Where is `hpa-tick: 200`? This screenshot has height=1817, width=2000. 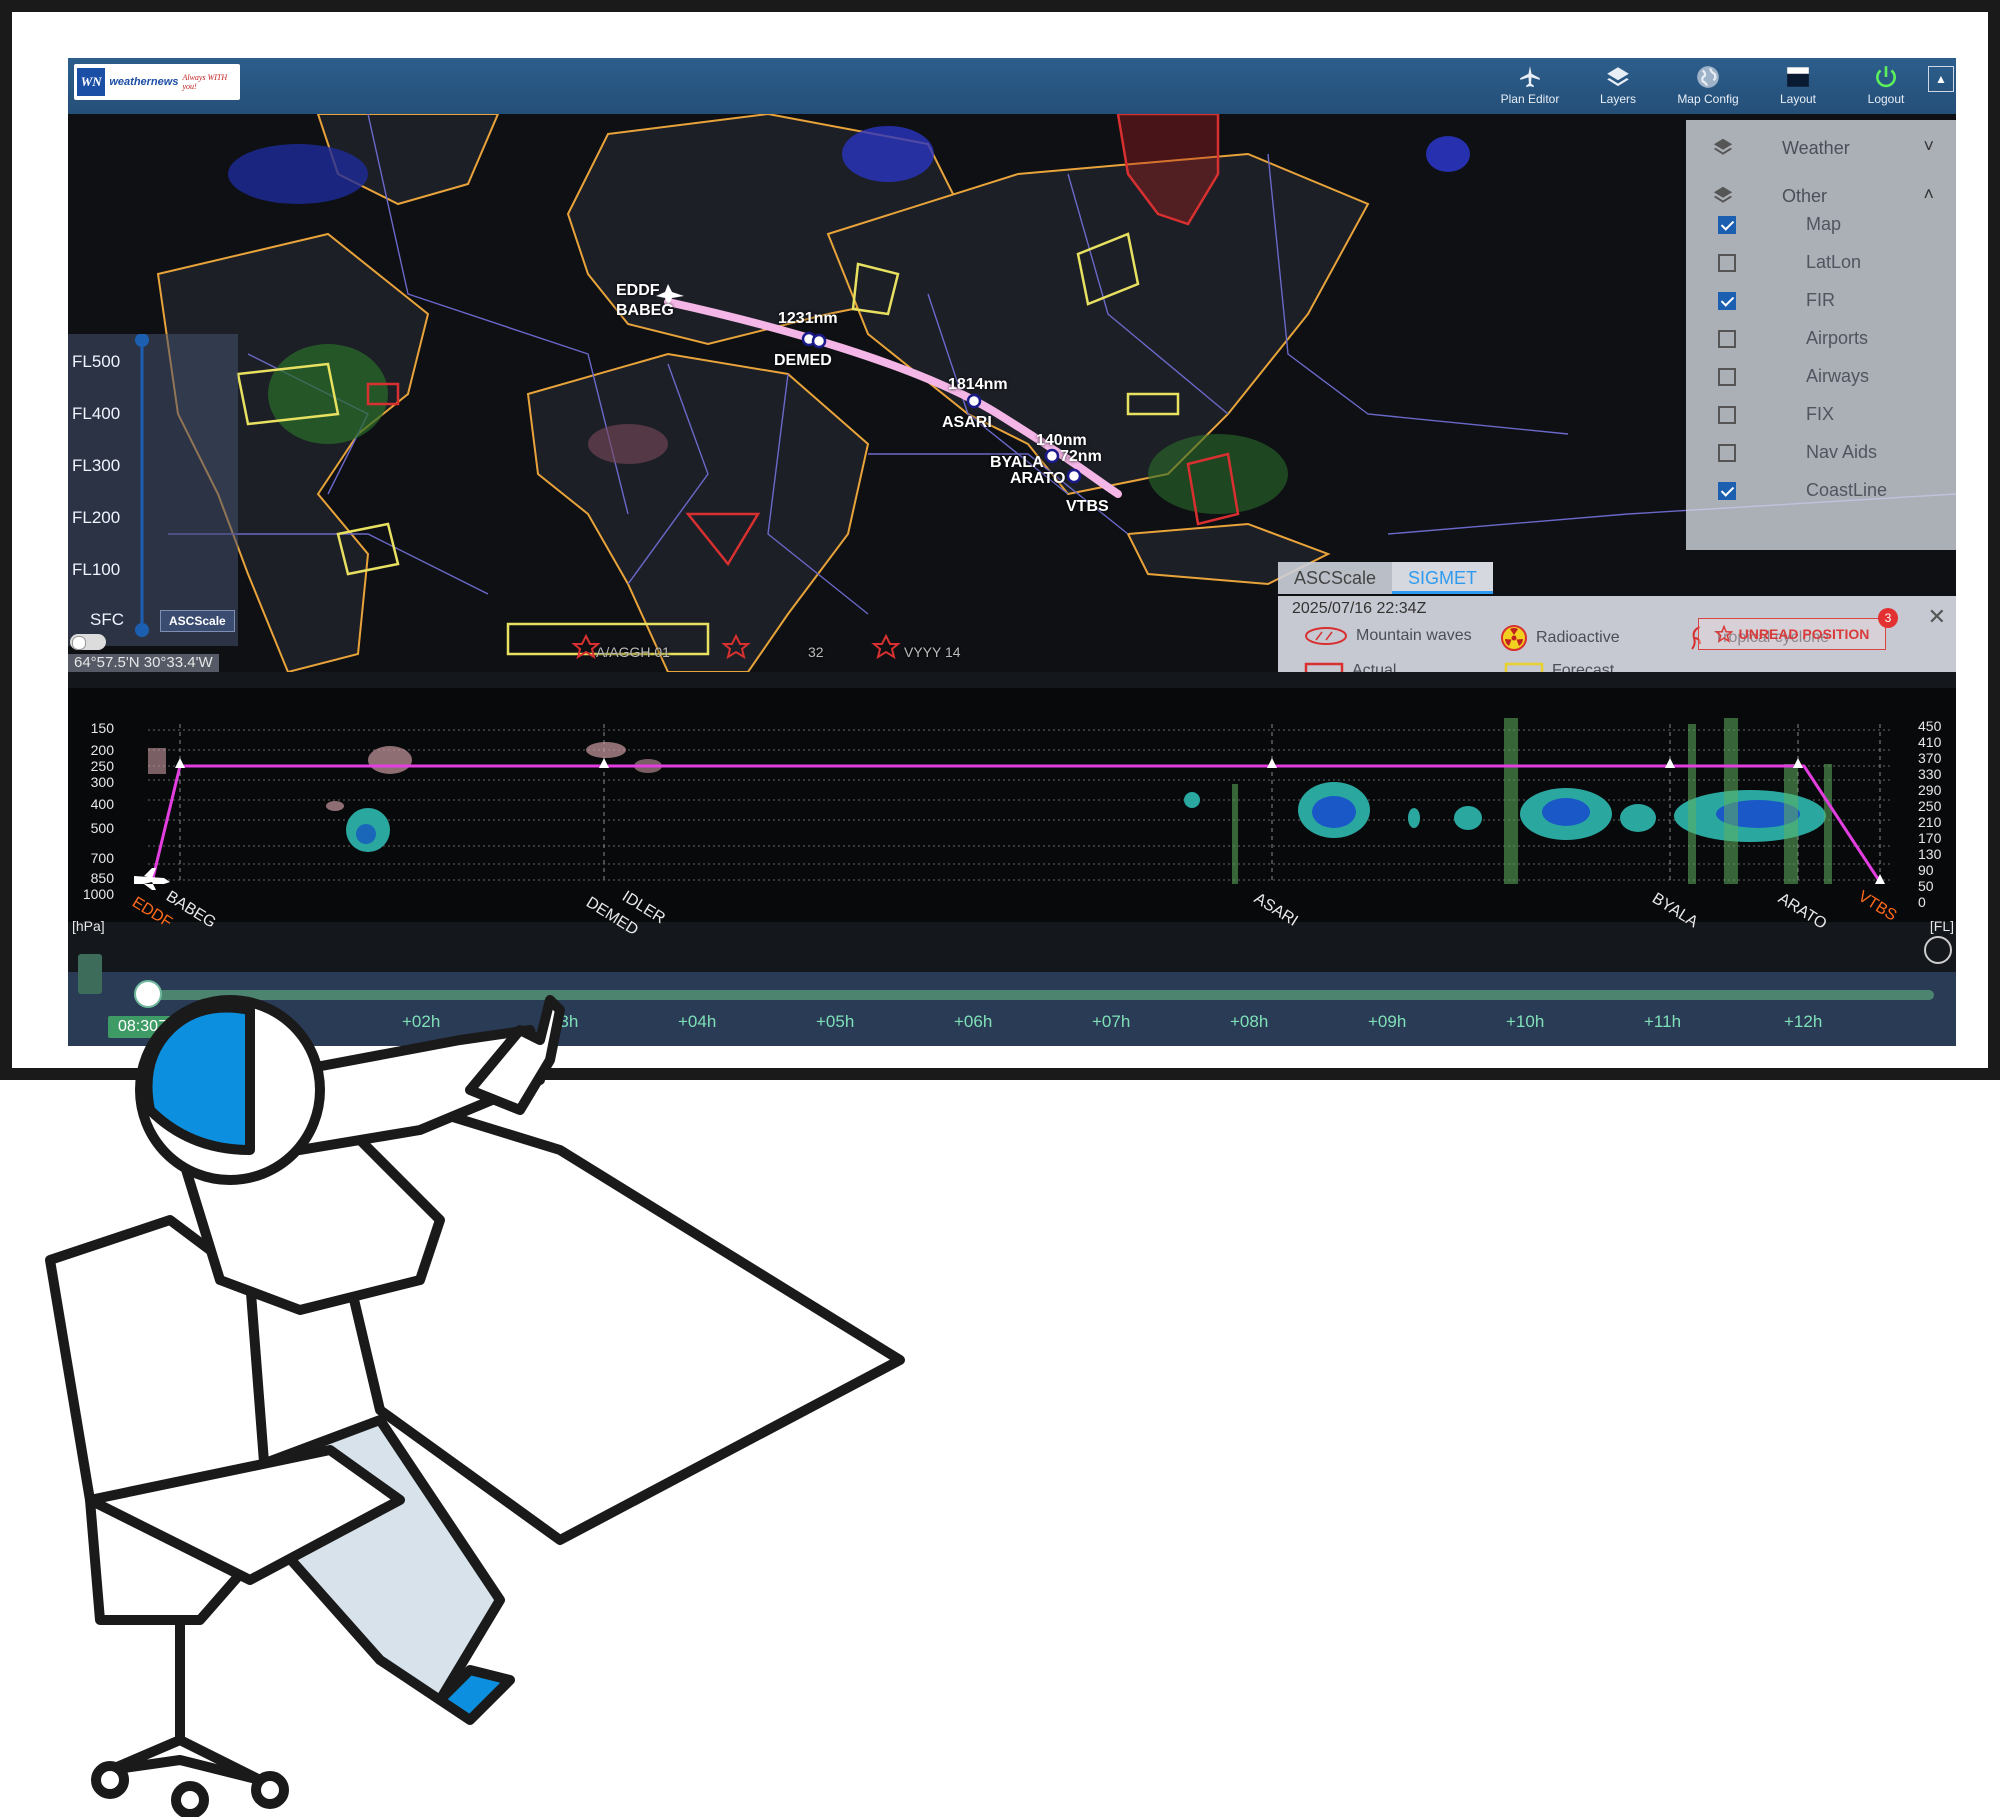 hpa-tick: 200 is located at coordinates (102, 750).